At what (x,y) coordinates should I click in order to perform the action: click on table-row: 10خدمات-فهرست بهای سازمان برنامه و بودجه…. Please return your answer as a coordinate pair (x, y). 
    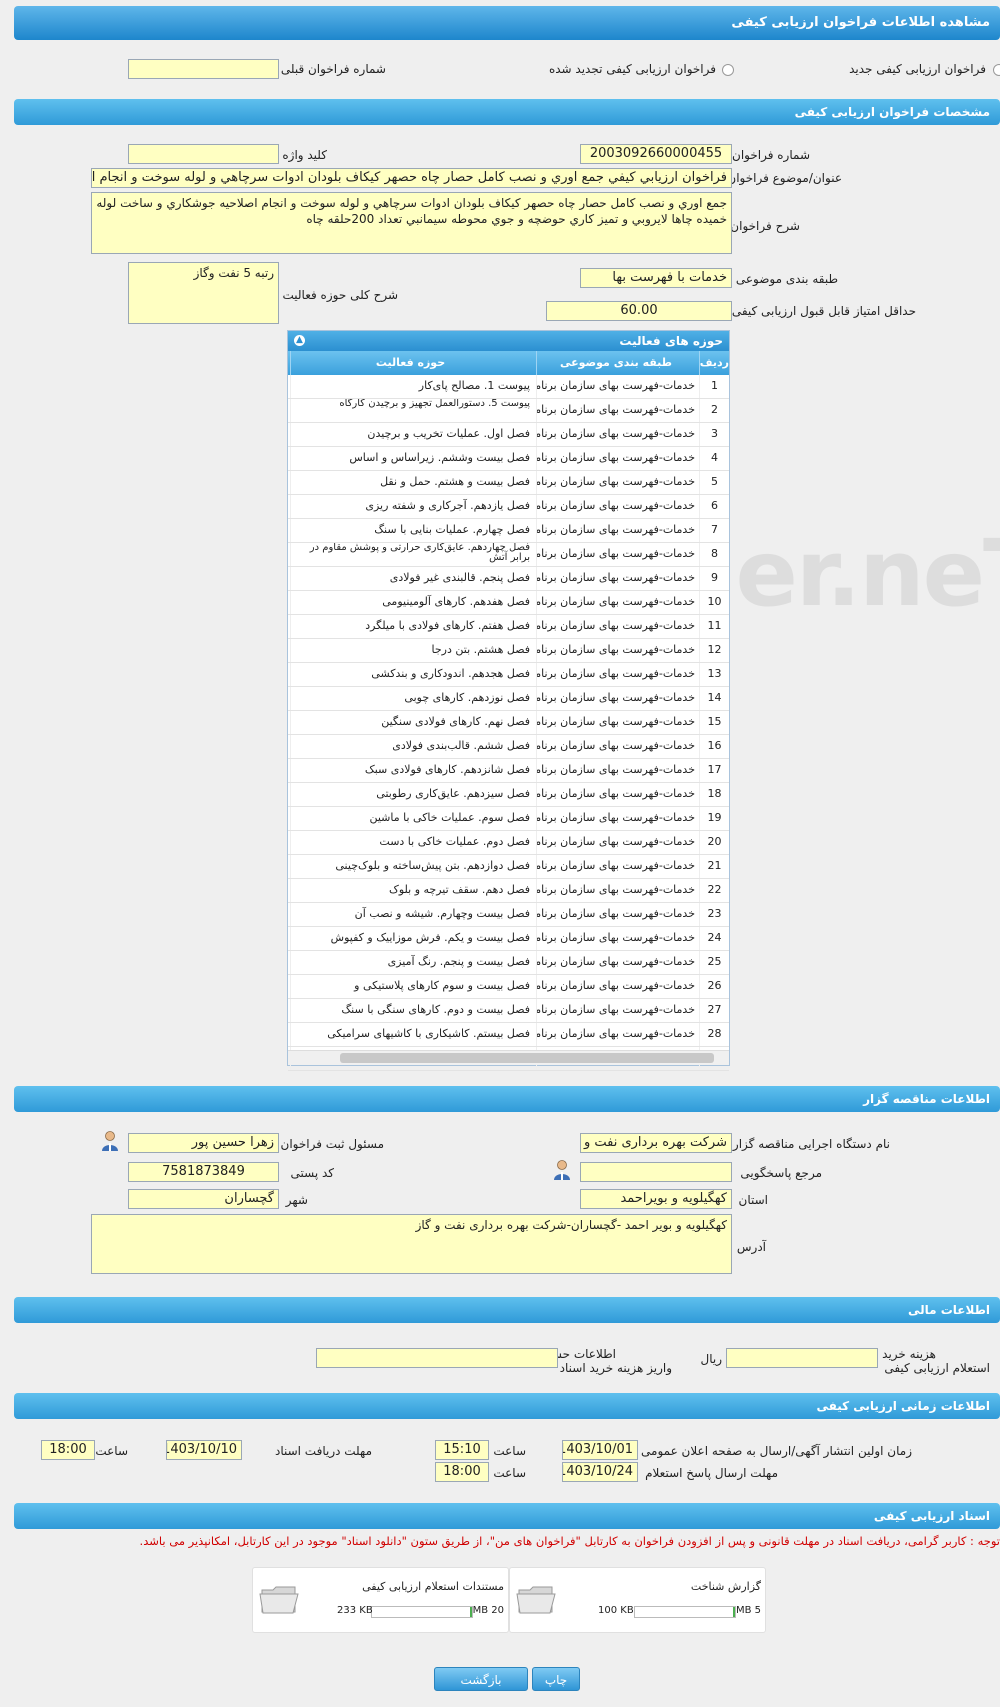
    Looking at the image, I should click on (508, 603).